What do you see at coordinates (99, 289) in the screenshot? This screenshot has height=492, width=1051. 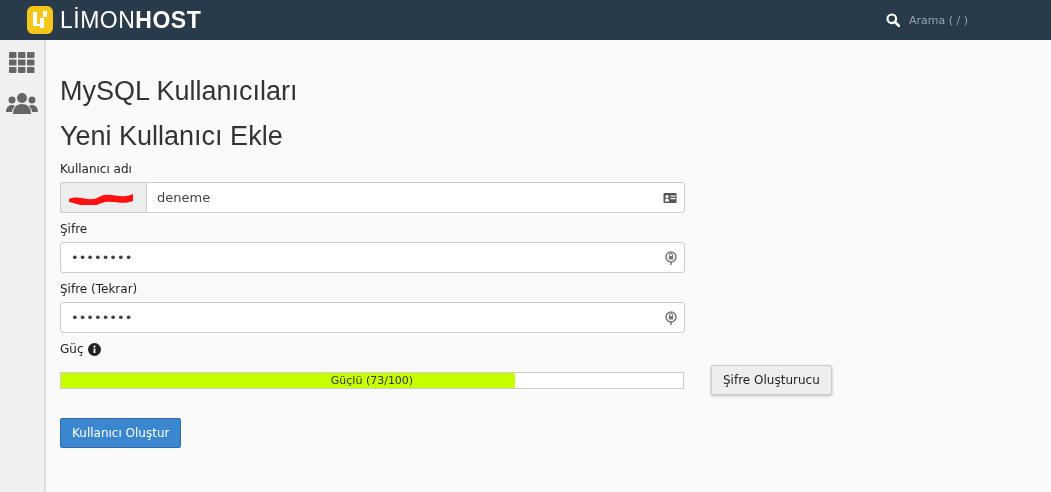 I see `field-label: Şifre (Tekrar)` at bounding box center [99, 289].